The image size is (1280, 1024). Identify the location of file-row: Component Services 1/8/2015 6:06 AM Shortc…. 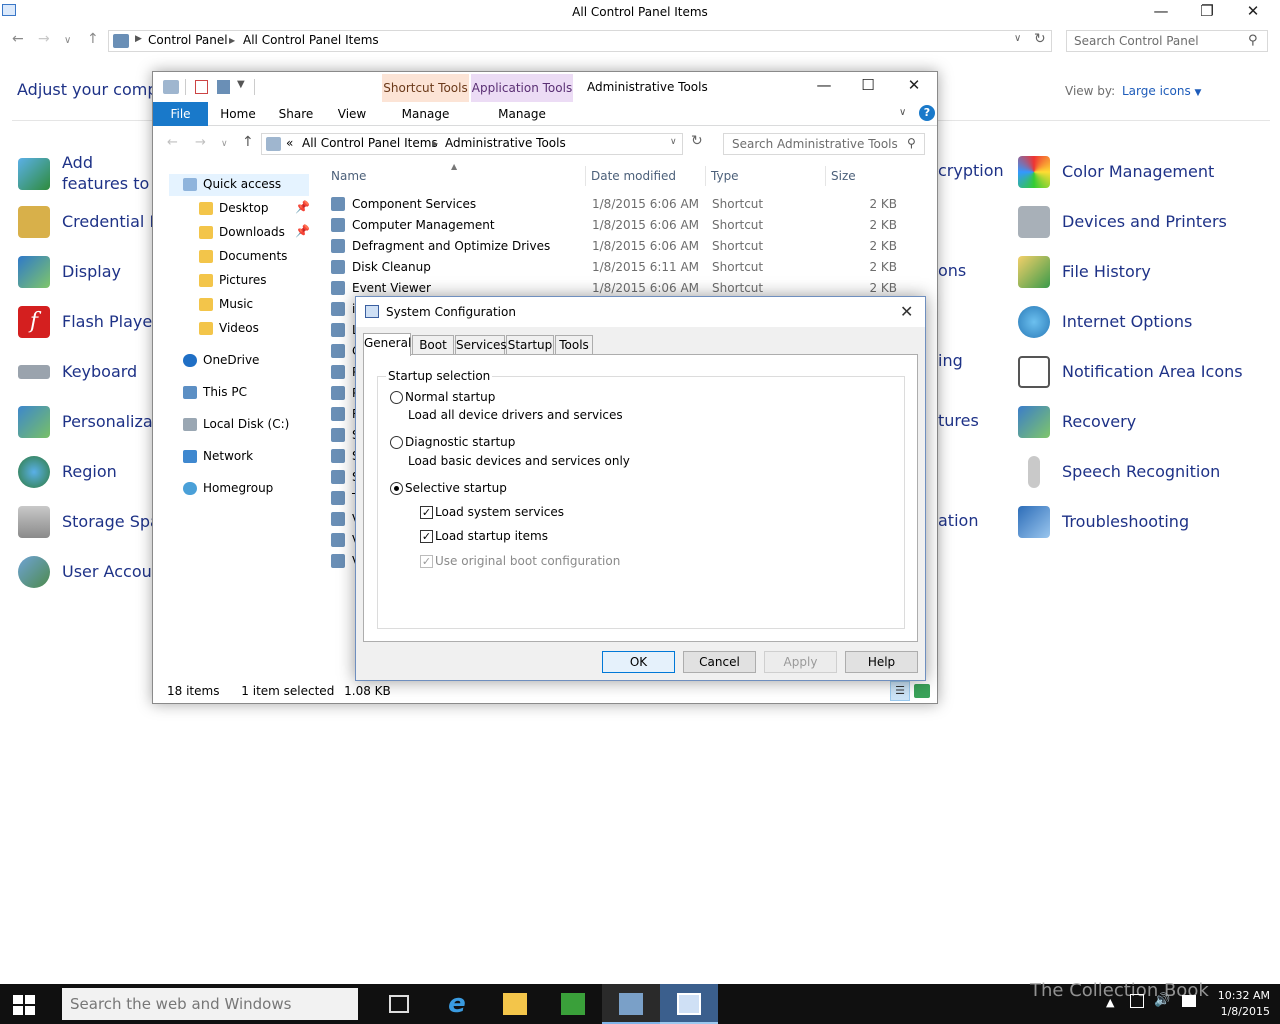
(619, 204).